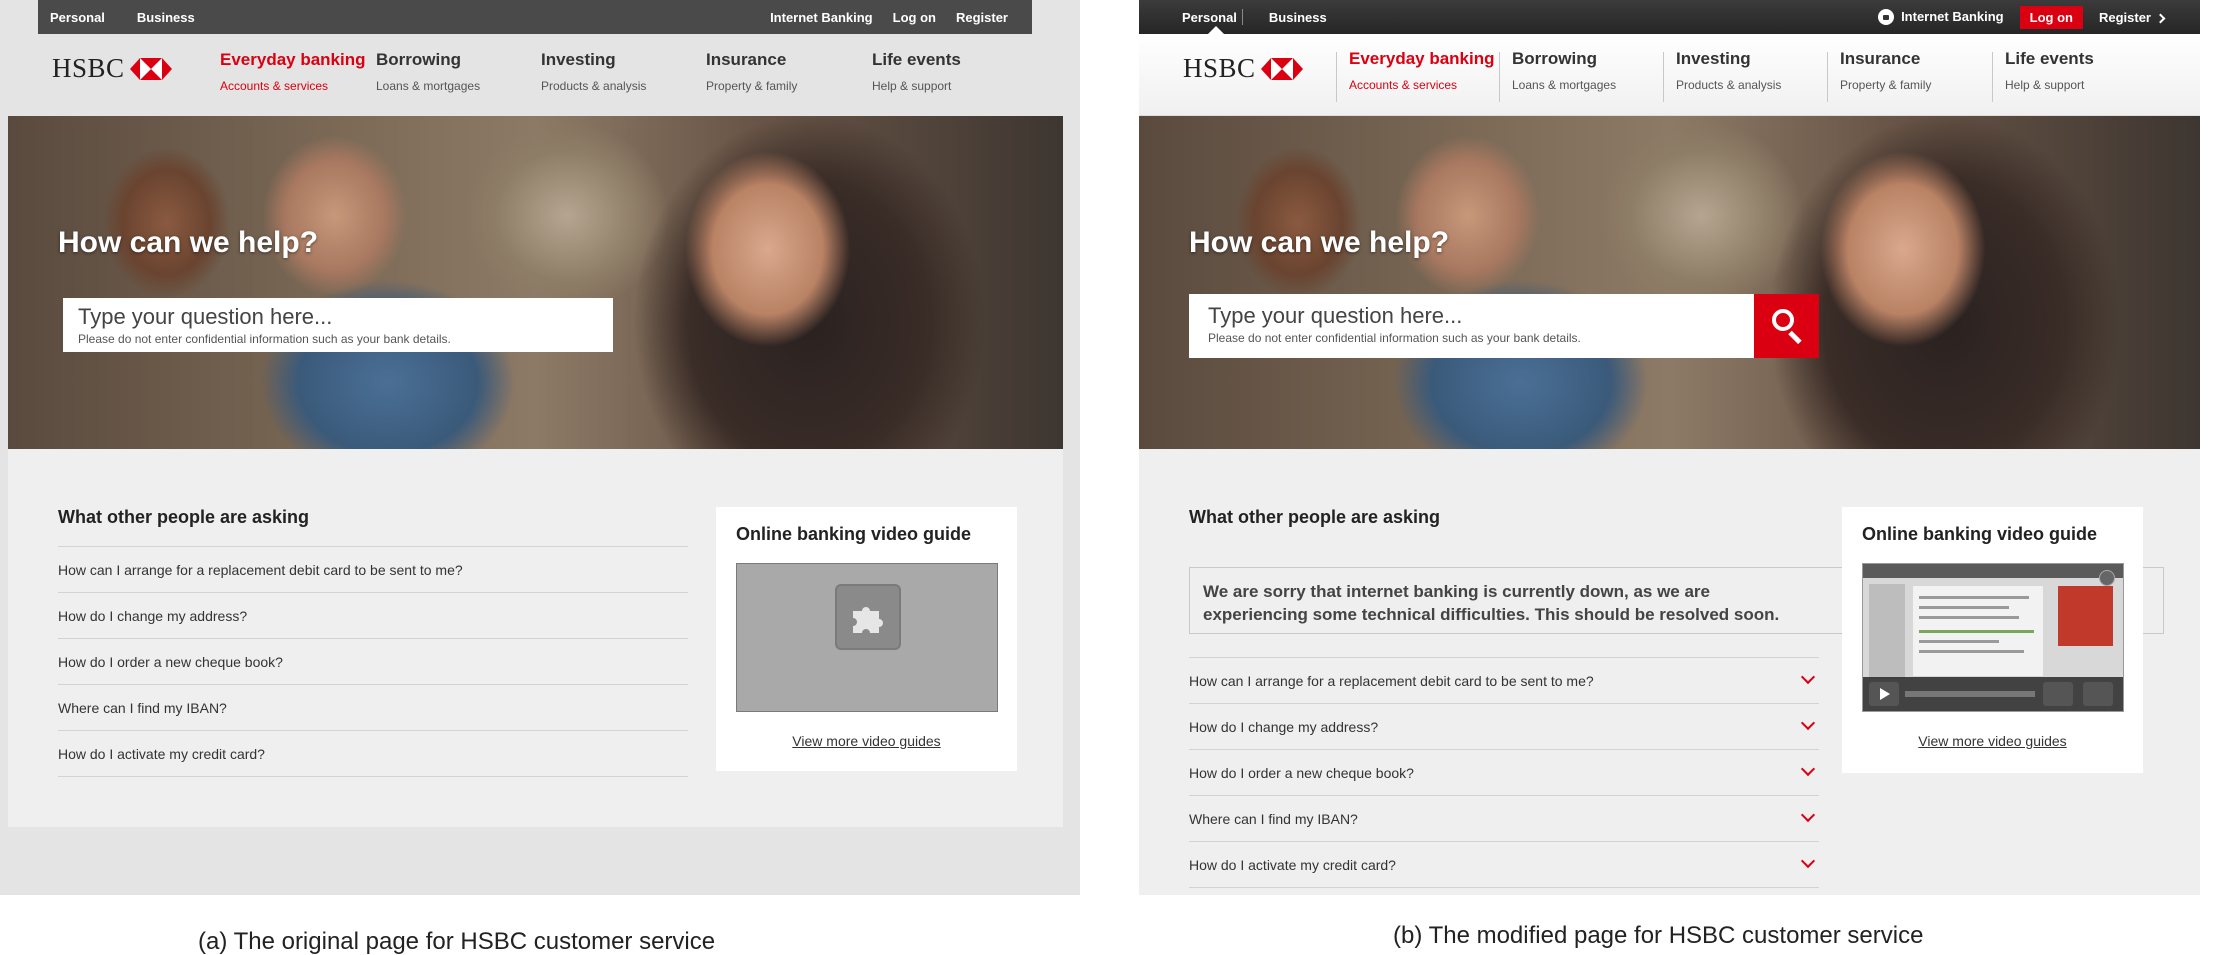 The width and height of the screenshot is (2215, 955). I want to click on faq-item-label: How do I change my address?, so click(1284, 726).